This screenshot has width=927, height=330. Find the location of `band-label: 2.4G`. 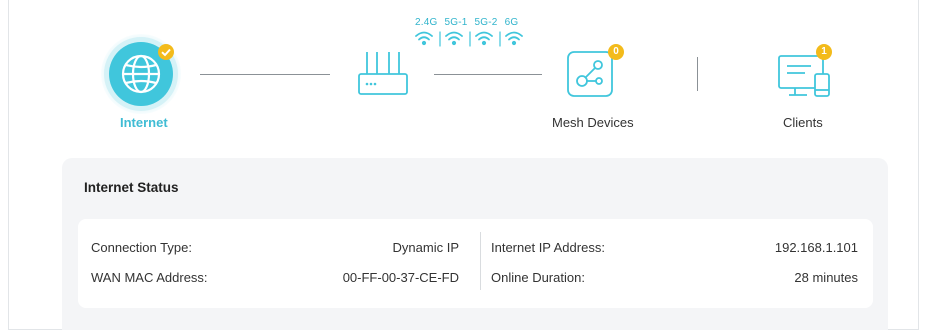

band-label: 2.4G is located at coordinates (426, 22).